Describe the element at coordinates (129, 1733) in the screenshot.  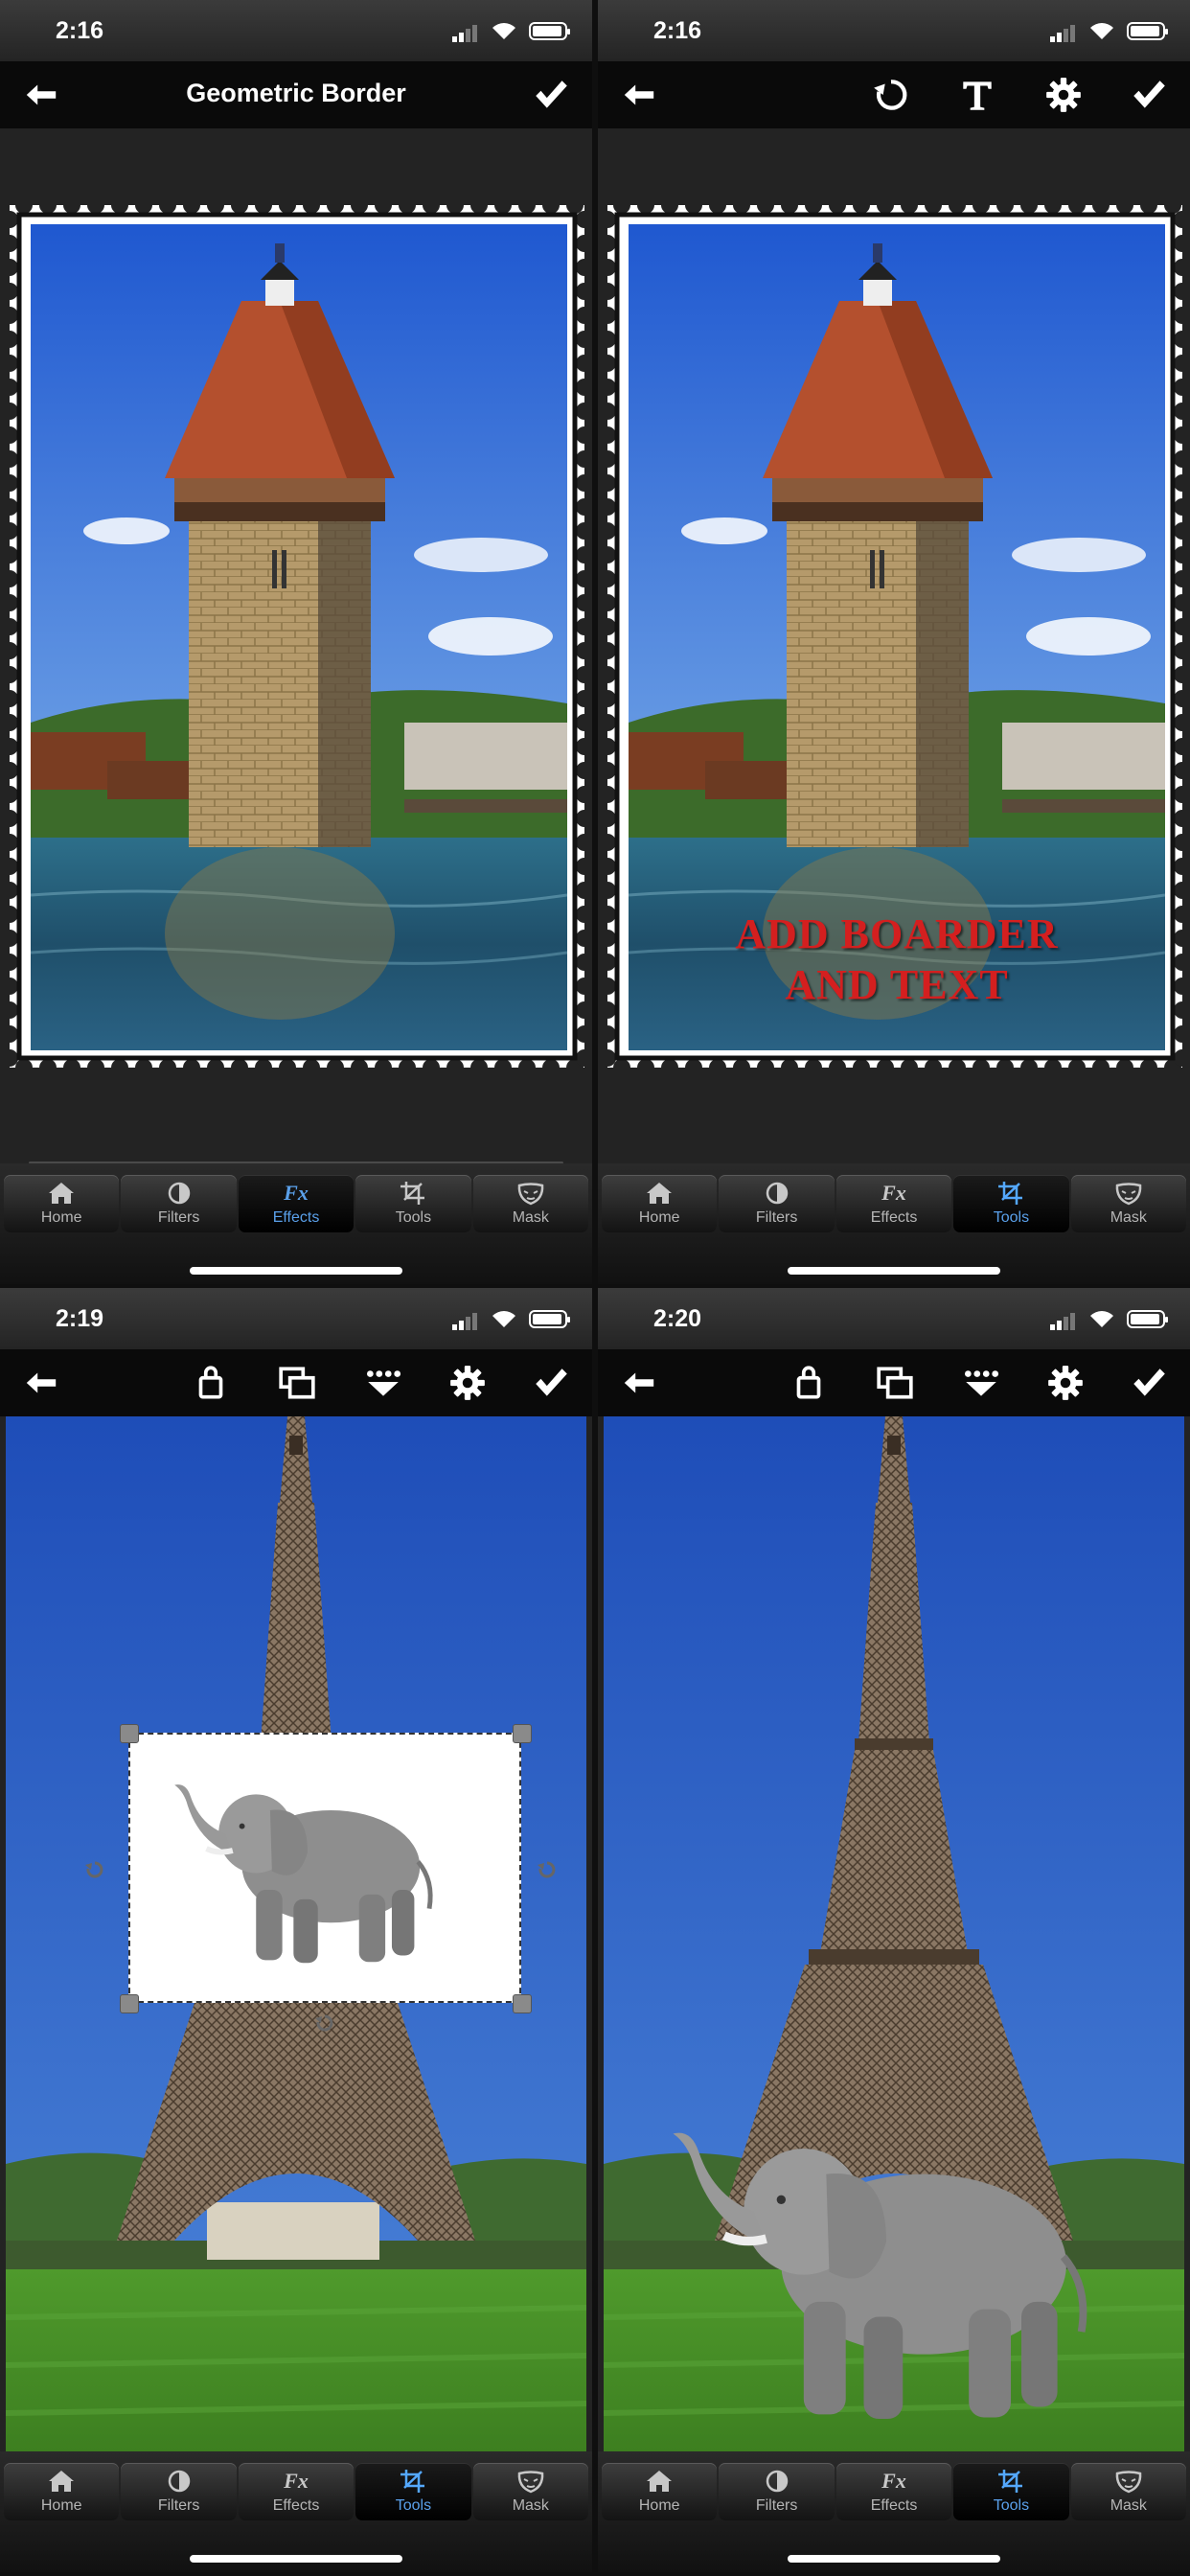
I see `resize-handle-top-left` at that location.